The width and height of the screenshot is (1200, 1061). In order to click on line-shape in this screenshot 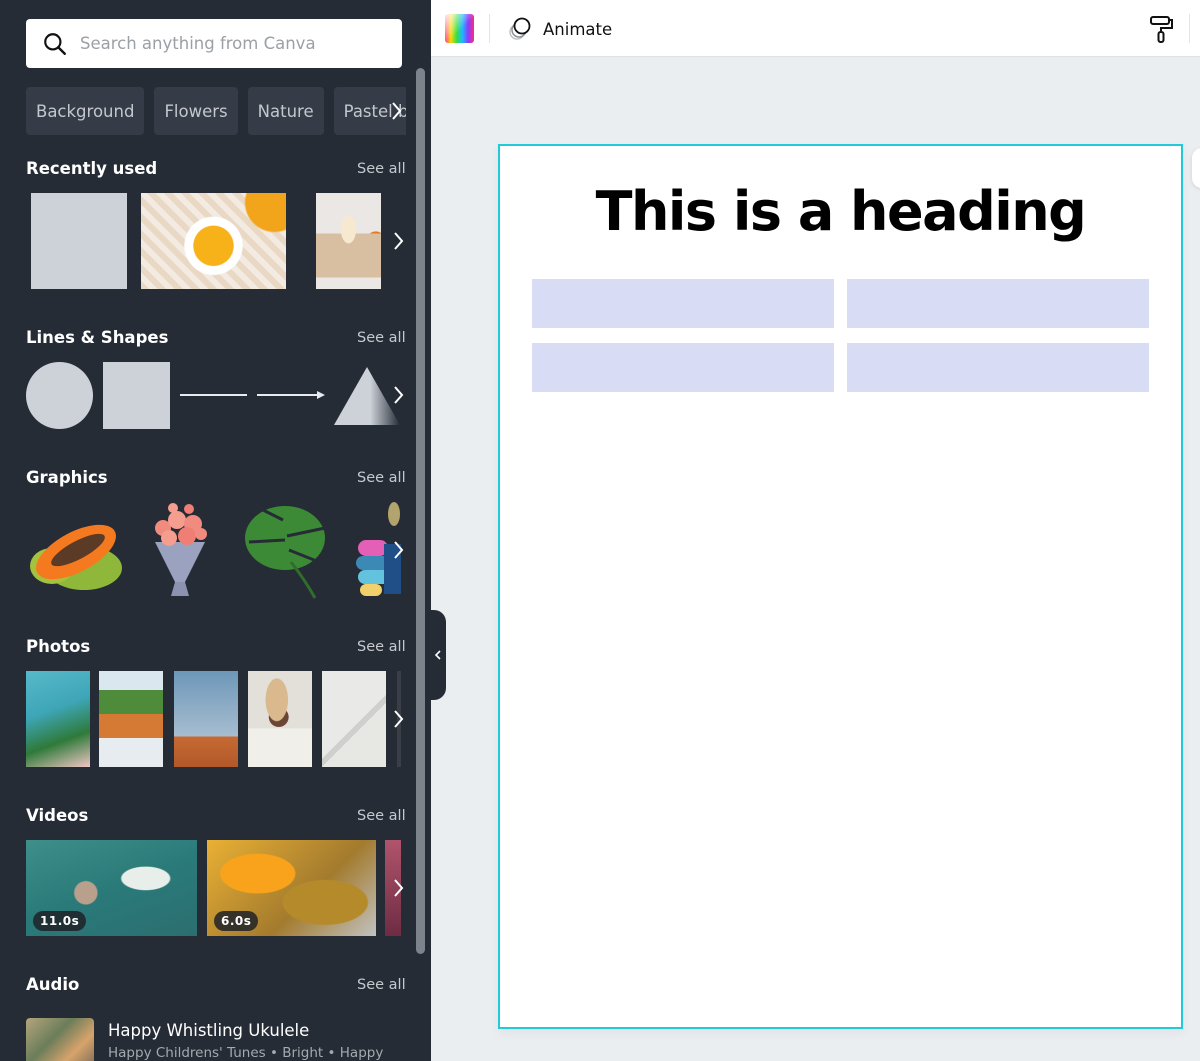, I will do `click(213, 395)`.